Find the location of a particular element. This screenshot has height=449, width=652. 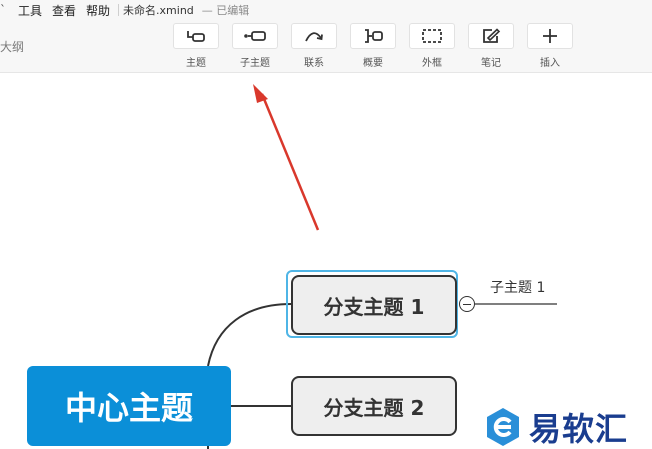

summary-button-frame is located at coordinates (373, 36).